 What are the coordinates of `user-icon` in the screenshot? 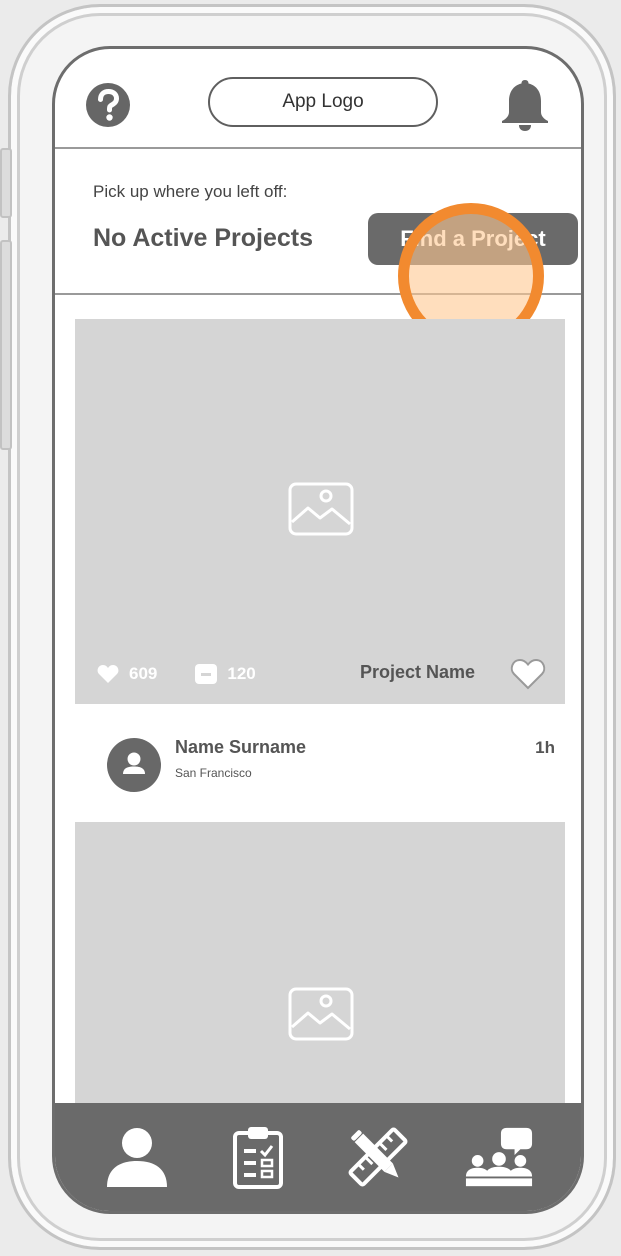 It's located at (134, 763).